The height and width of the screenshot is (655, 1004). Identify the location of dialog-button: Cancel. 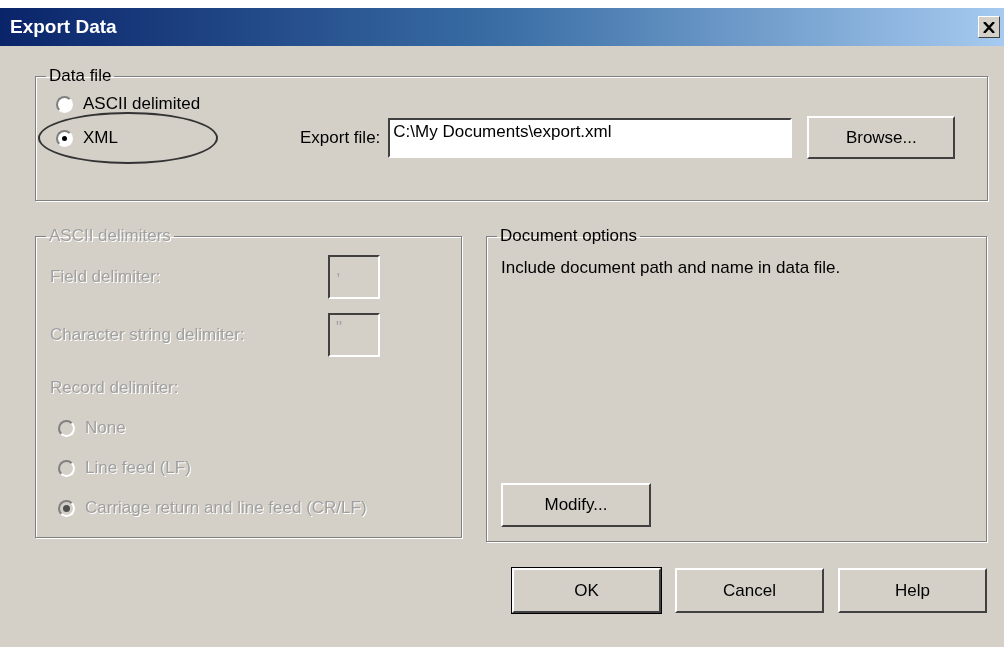
(749, 590).